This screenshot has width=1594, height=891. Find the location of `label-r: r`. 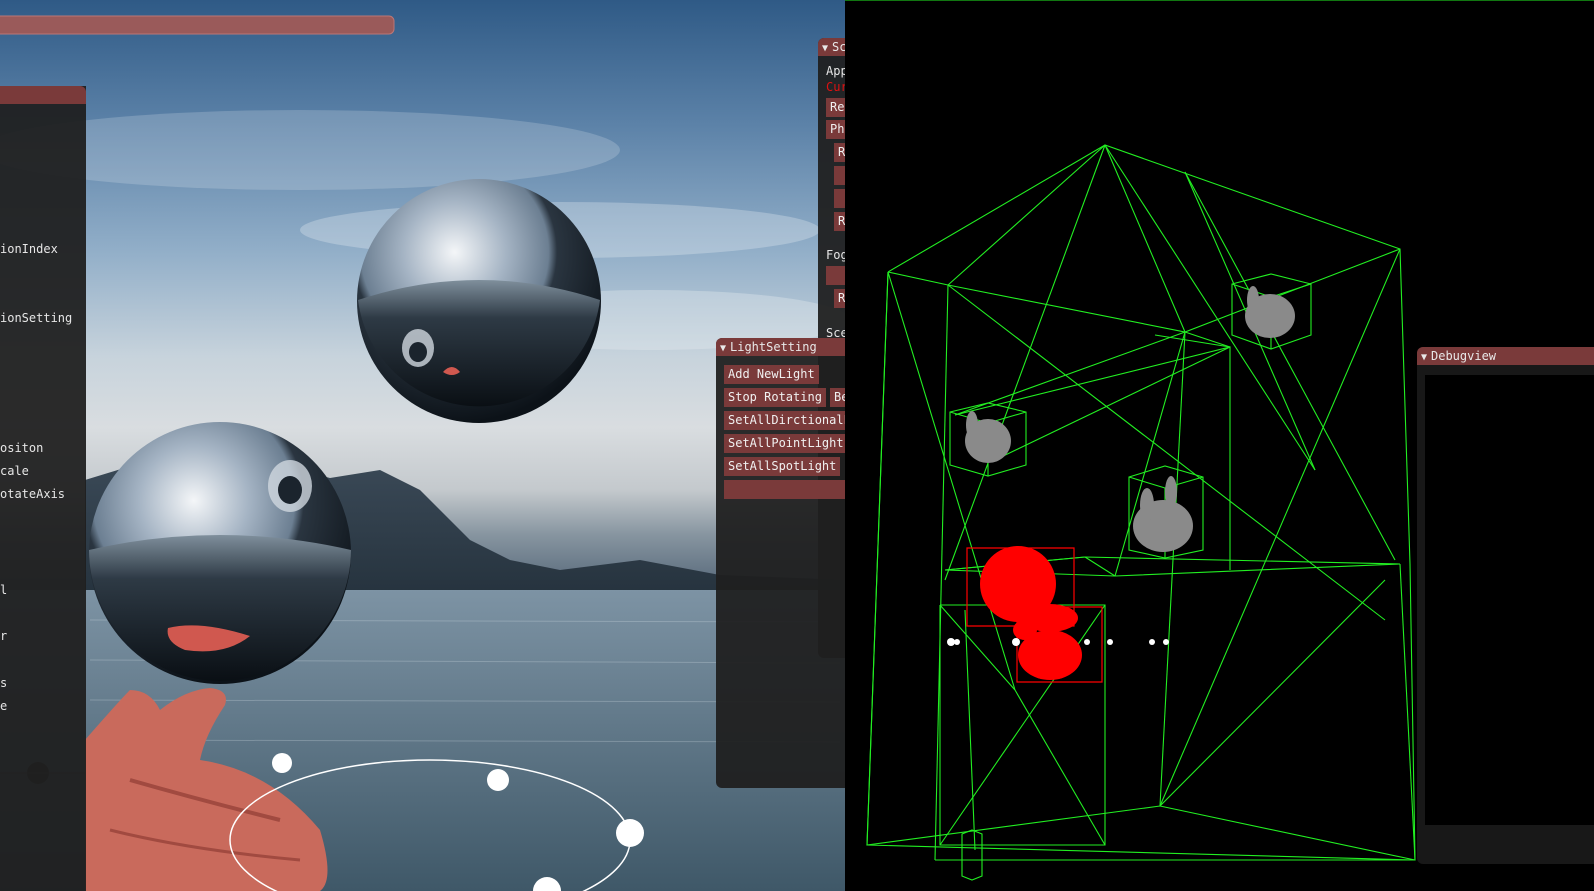

label-r: r is located at coordinates (4, 636).